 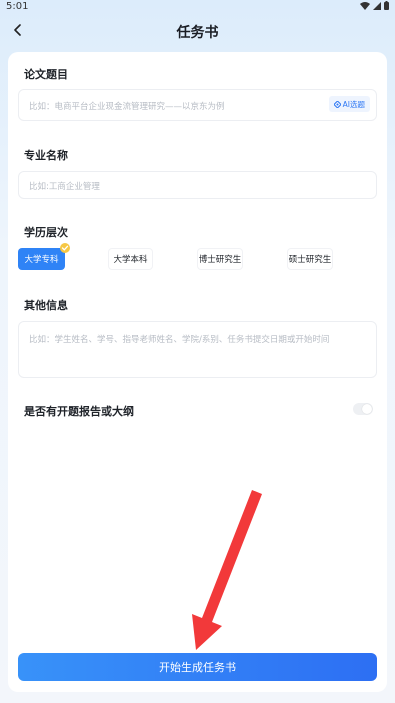 What do you see at coordinates (41, 260) in the screenshot?
I see `degree-option-label: 大学专科` at bounding box center [41, 260].